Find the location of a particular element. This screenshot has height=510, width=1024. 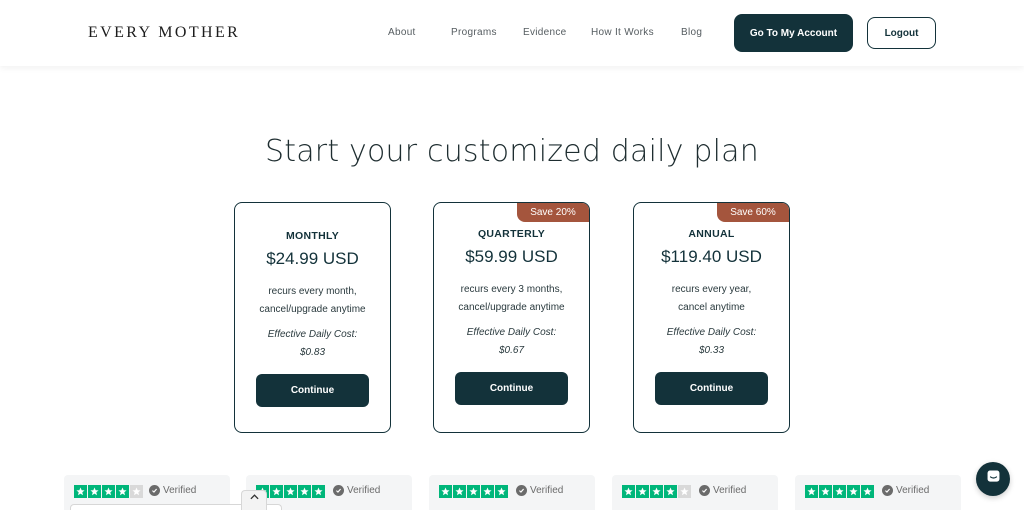

plan-description-line1: recurs every month, is located at coordinates (312, 291).